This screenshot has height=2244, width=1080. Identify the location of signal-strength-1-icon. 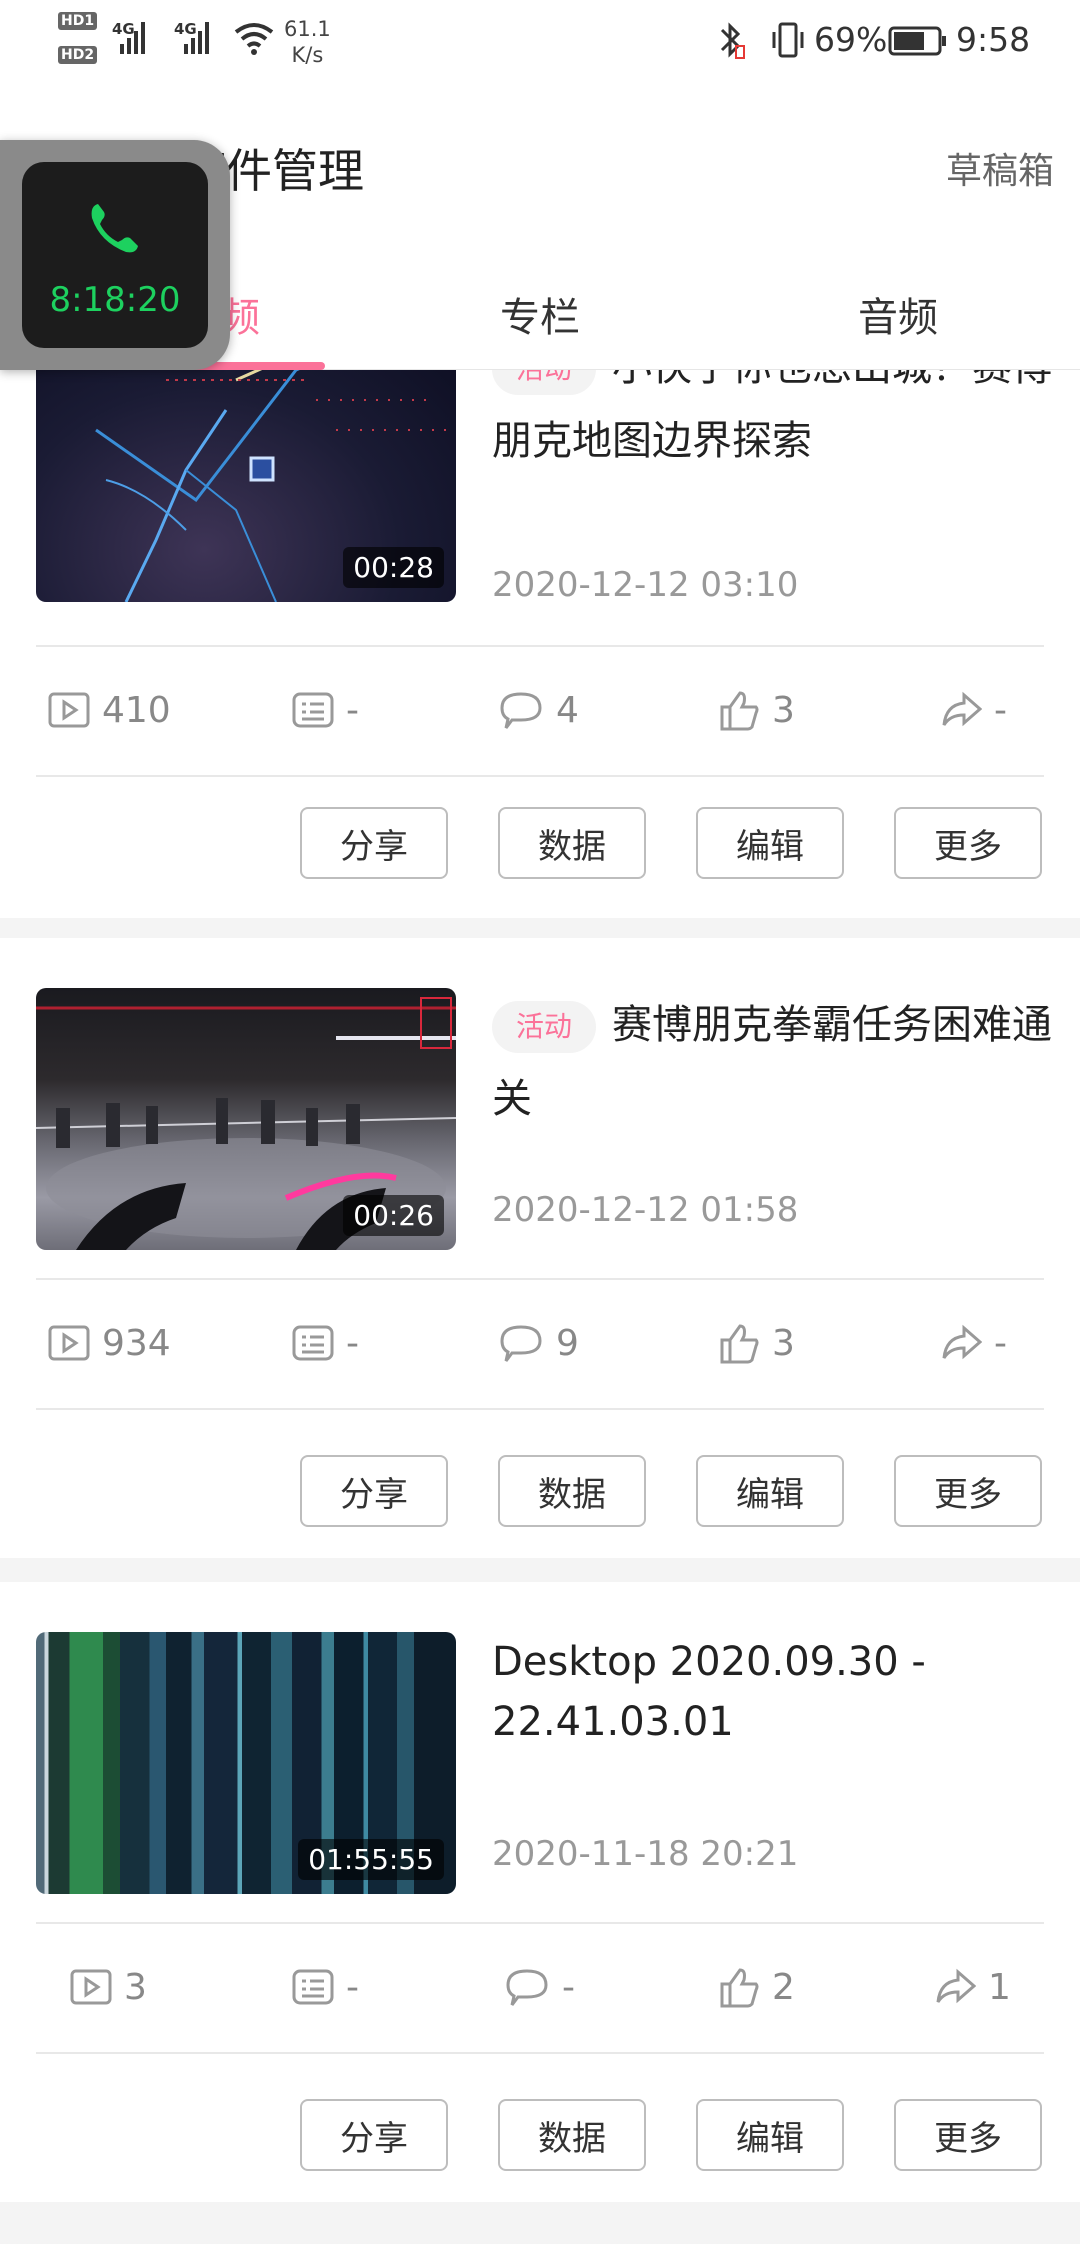
(132, 37).